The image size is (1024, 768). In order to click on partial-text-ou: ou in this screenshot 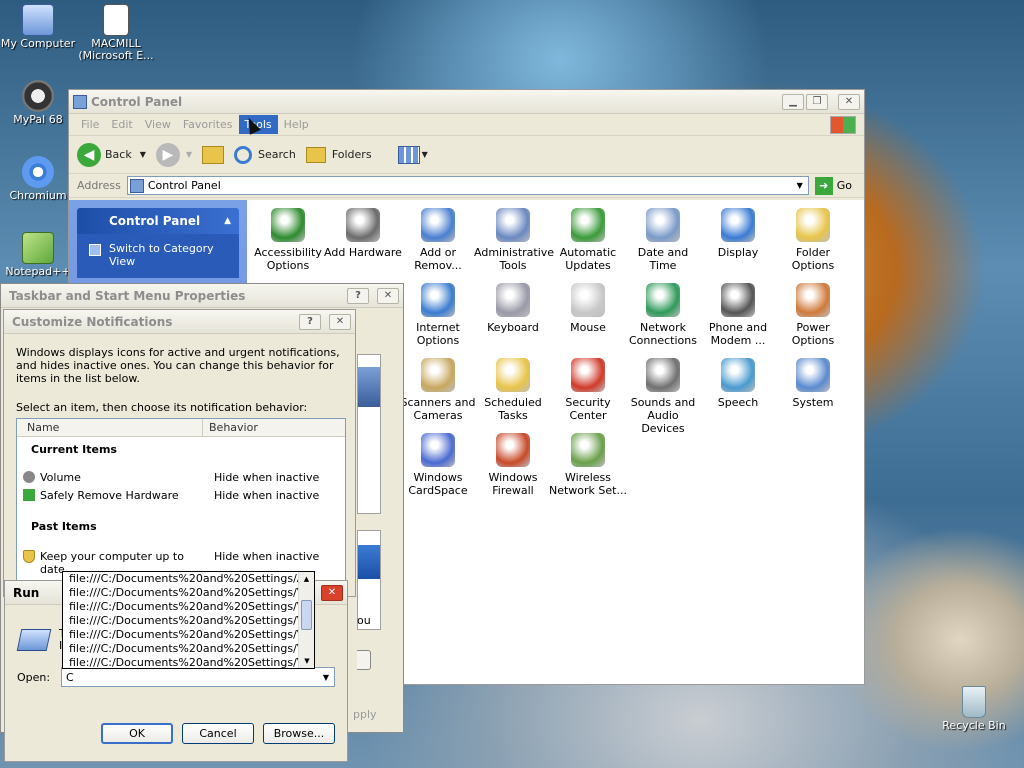, I will do `click(364, 620)`.